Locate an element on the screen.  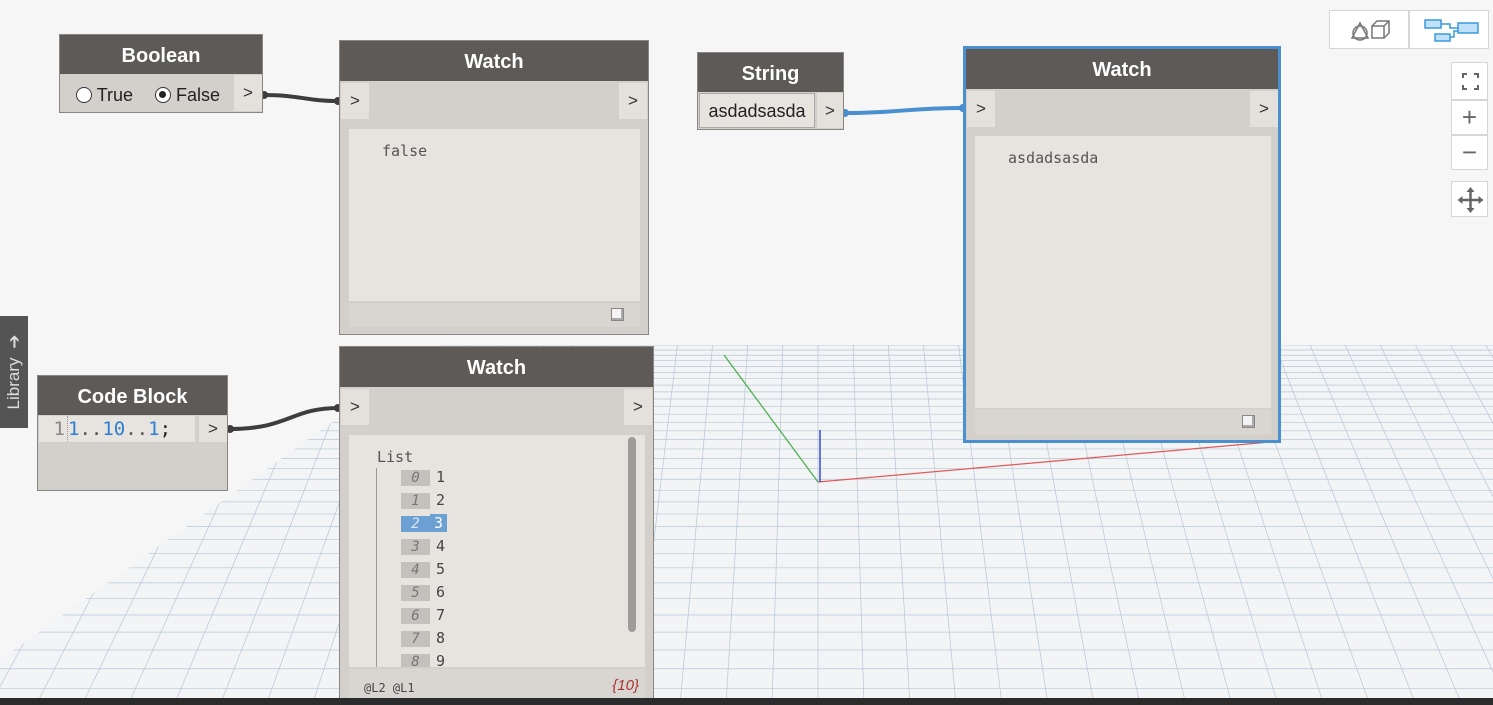
watch-value-panel: asdadsasda is located at coordinates (1123, 272).